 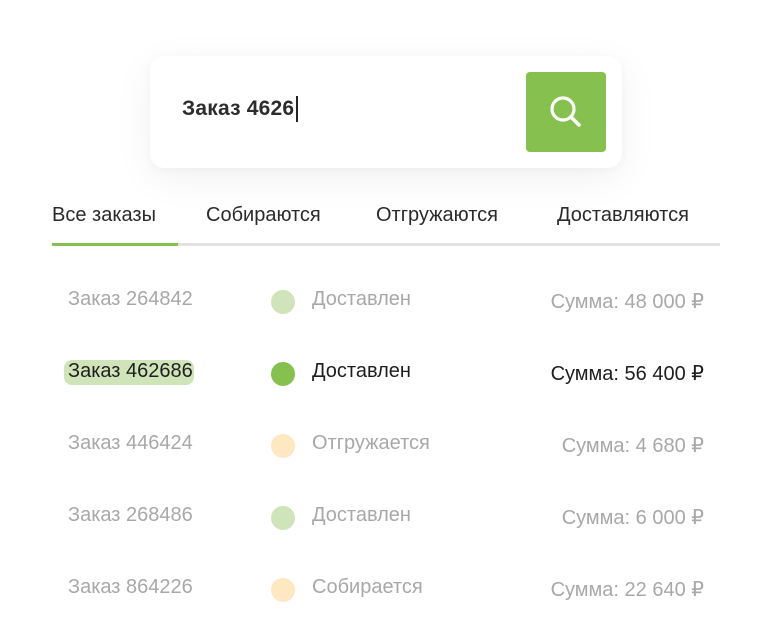 What do you see at coordinates (119, 371) in the screenshot?
I see `order-id-match: Заказ 4626` at bounding box center [119, 371].